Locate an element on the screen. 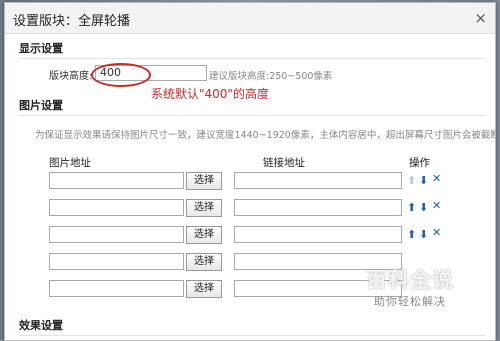 The width and height of the screenshot is (500, 341). section-images-title: 图片设置 is located at coordinates (41, 105).